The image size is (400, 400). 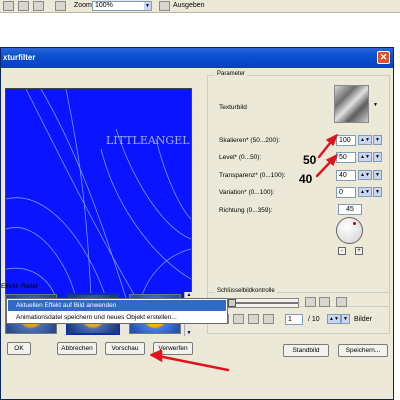 What do you see at coordinates (252, 175) in the screenshot?
I see `transparency-label: Transparenz* (0...100):` at bounding box center [252, 175].